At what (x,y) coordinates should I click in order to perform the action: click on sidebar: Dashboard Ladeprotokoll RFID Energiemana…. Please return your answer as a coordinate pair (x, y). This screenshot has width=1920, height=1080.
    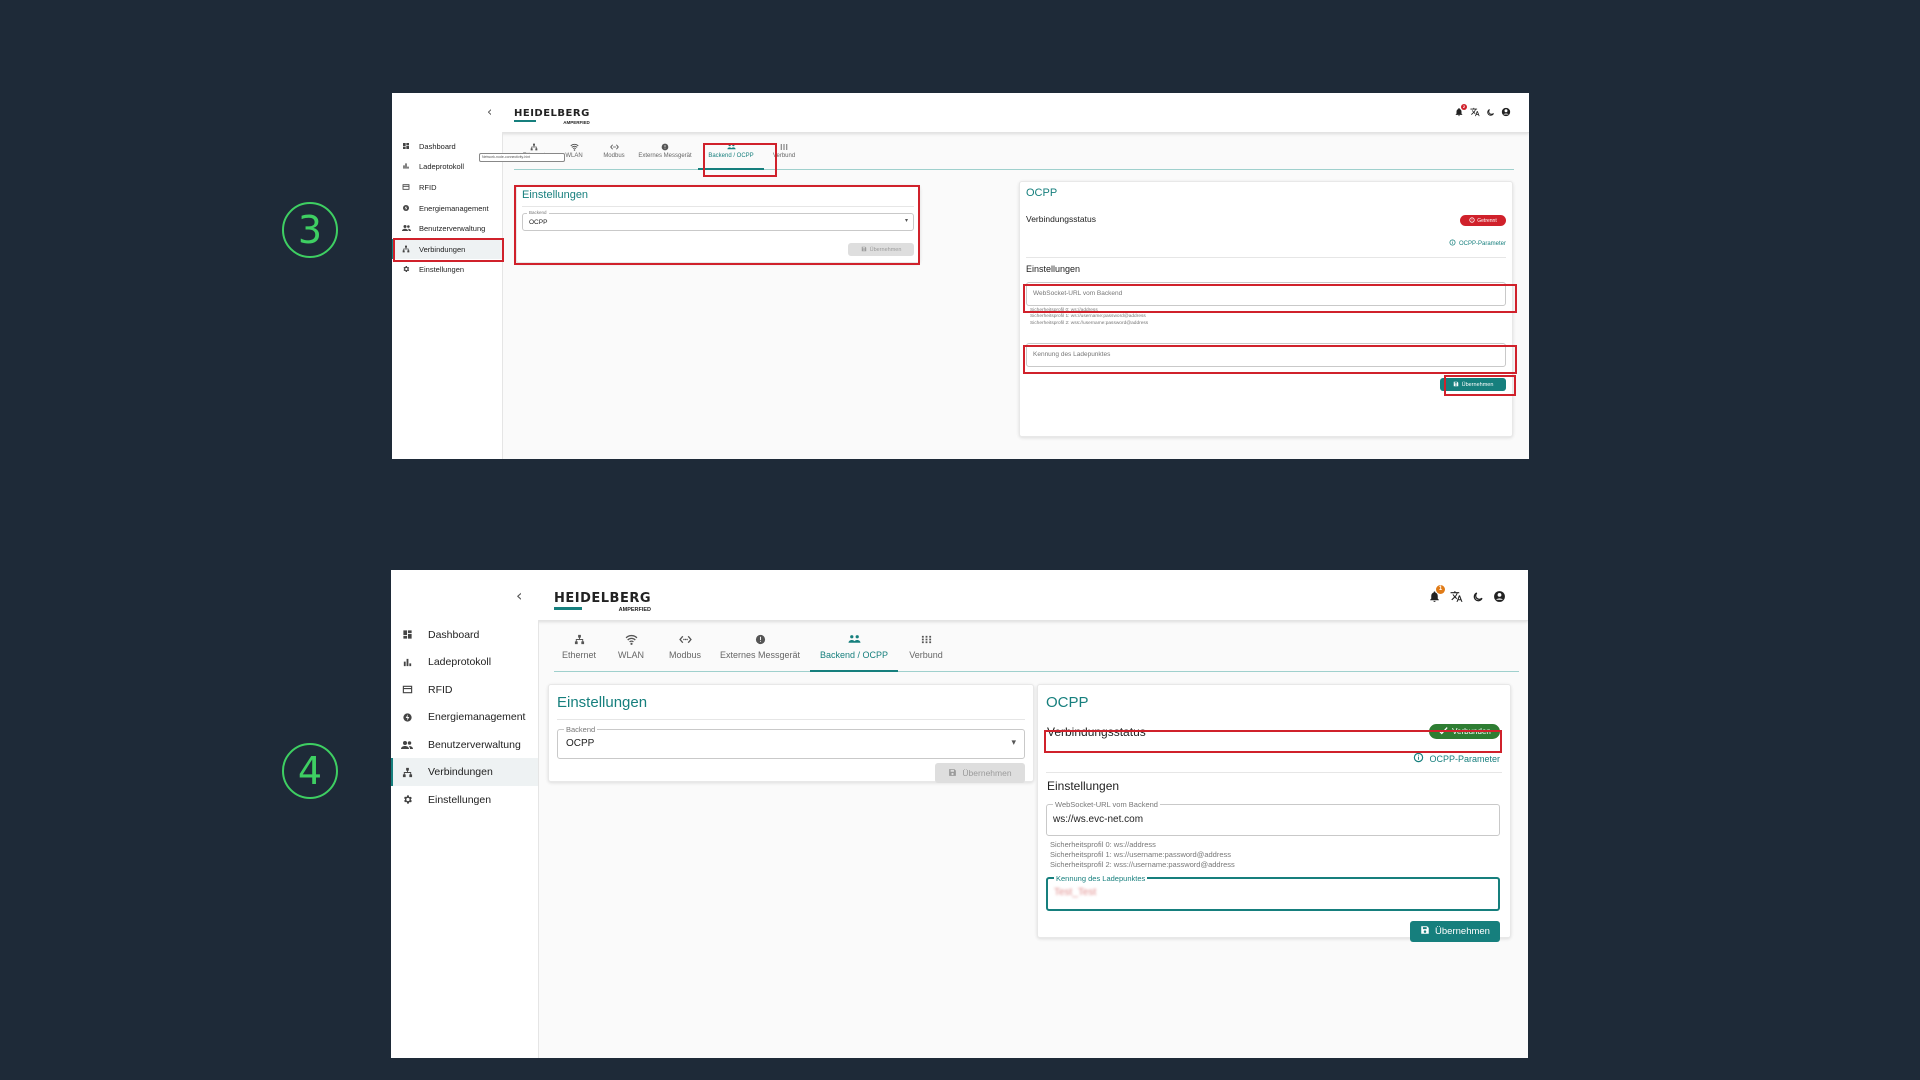
    Looking at the image, I should click on (447, 295).